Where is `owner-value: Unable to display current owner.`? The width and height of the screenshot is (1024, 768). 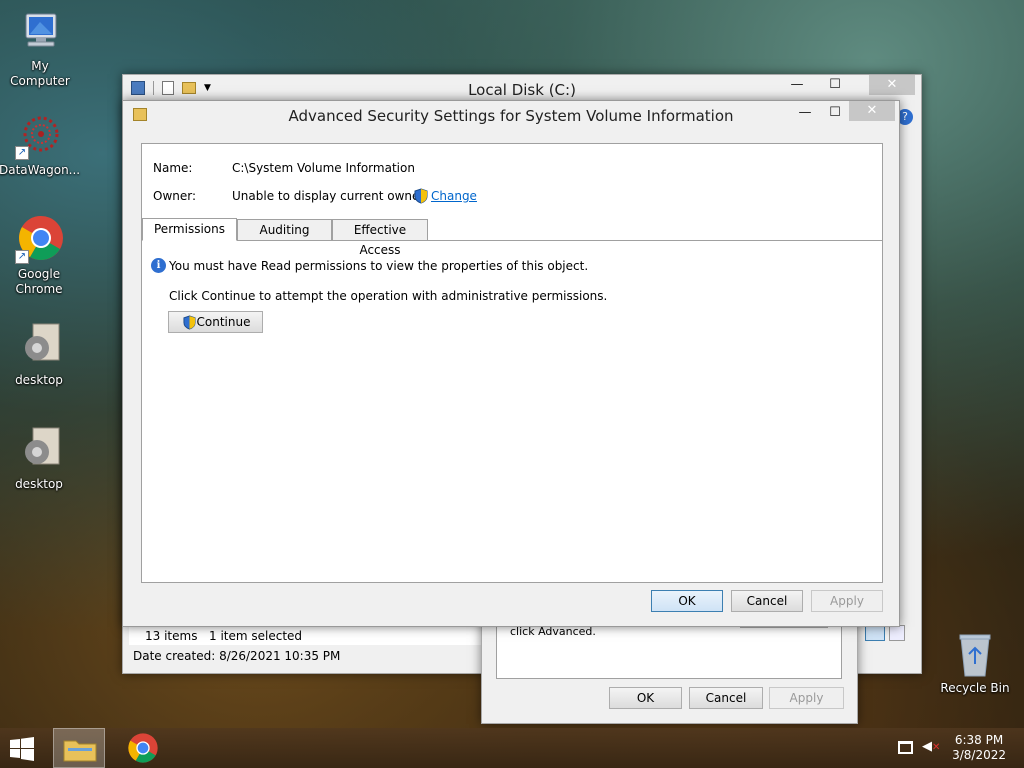
owner-value: Unable to display current owner. is located at coordinates (330, 196).